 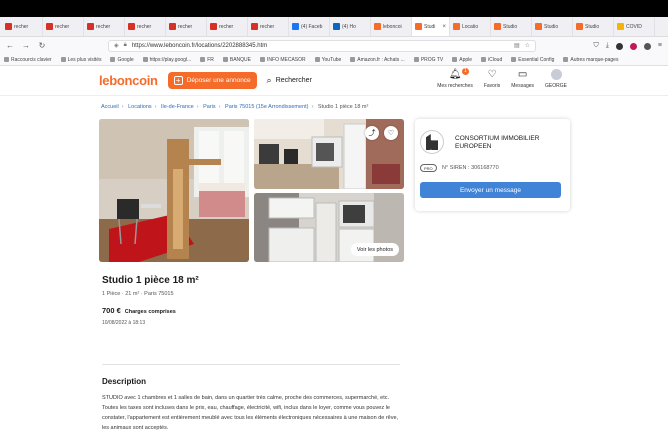 What do you see at coordinates (331, 59) in the screenshot?
I see `bookmark-label: YouTube` at bounding box center [331, 59].